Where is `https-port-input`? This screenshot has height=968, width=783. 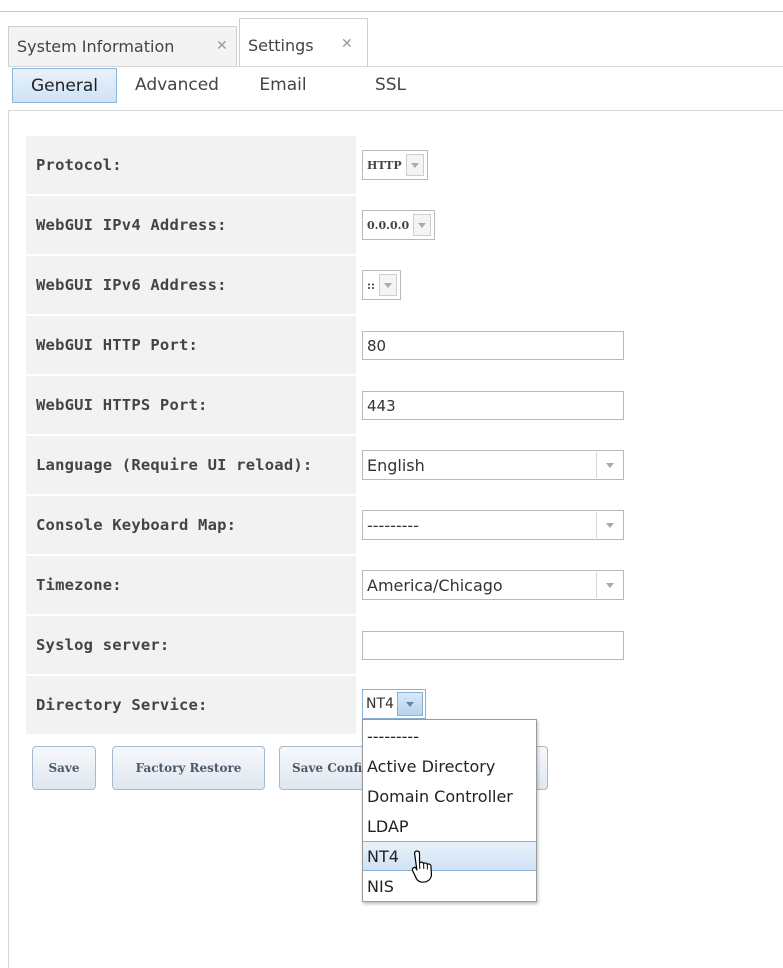 https-port-input is located at coordinates (493, 405).